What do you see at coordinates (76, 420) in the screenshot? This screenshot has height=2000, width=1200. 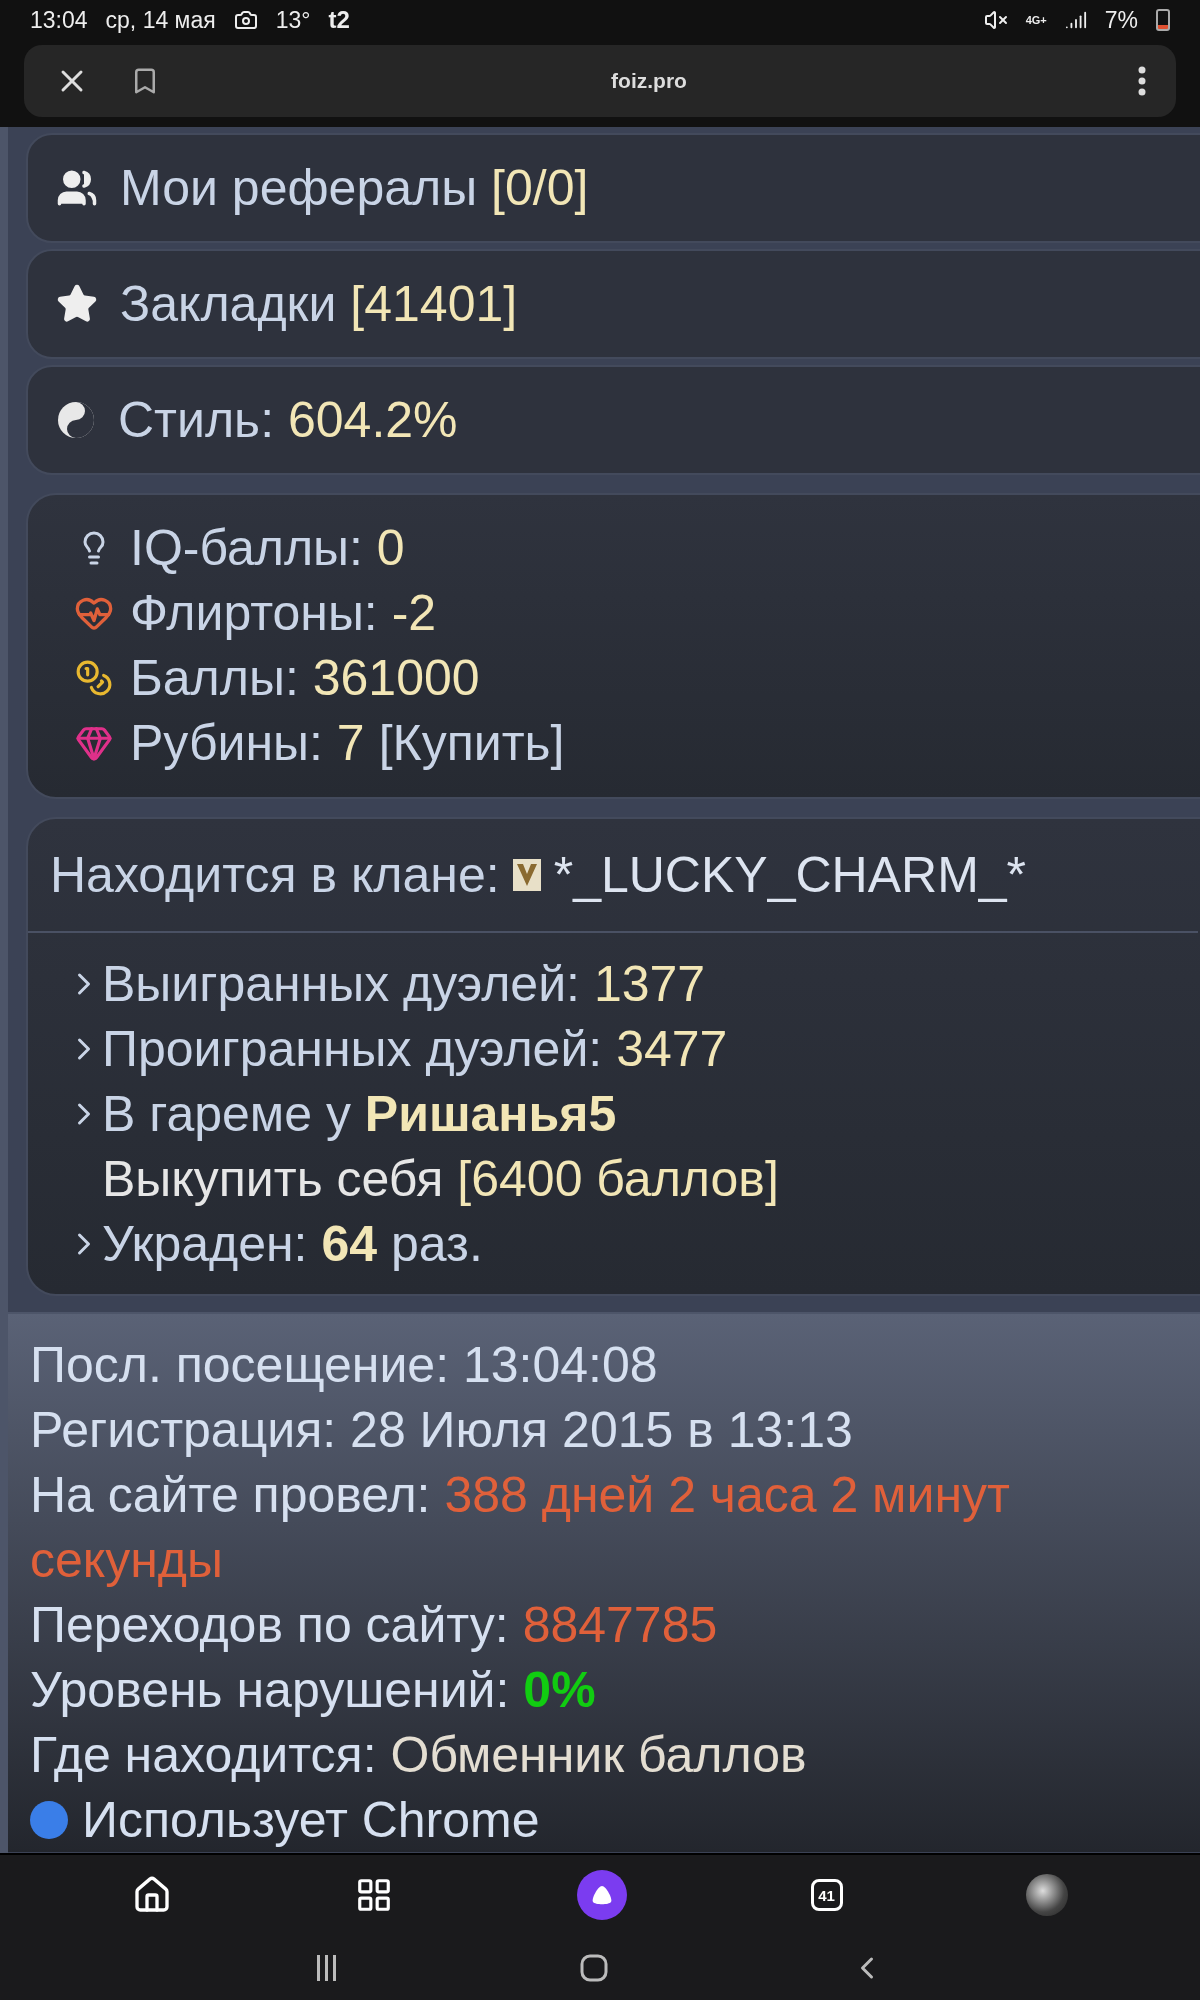 I see `yin-yang-icon` at bounding box center [76, 420].